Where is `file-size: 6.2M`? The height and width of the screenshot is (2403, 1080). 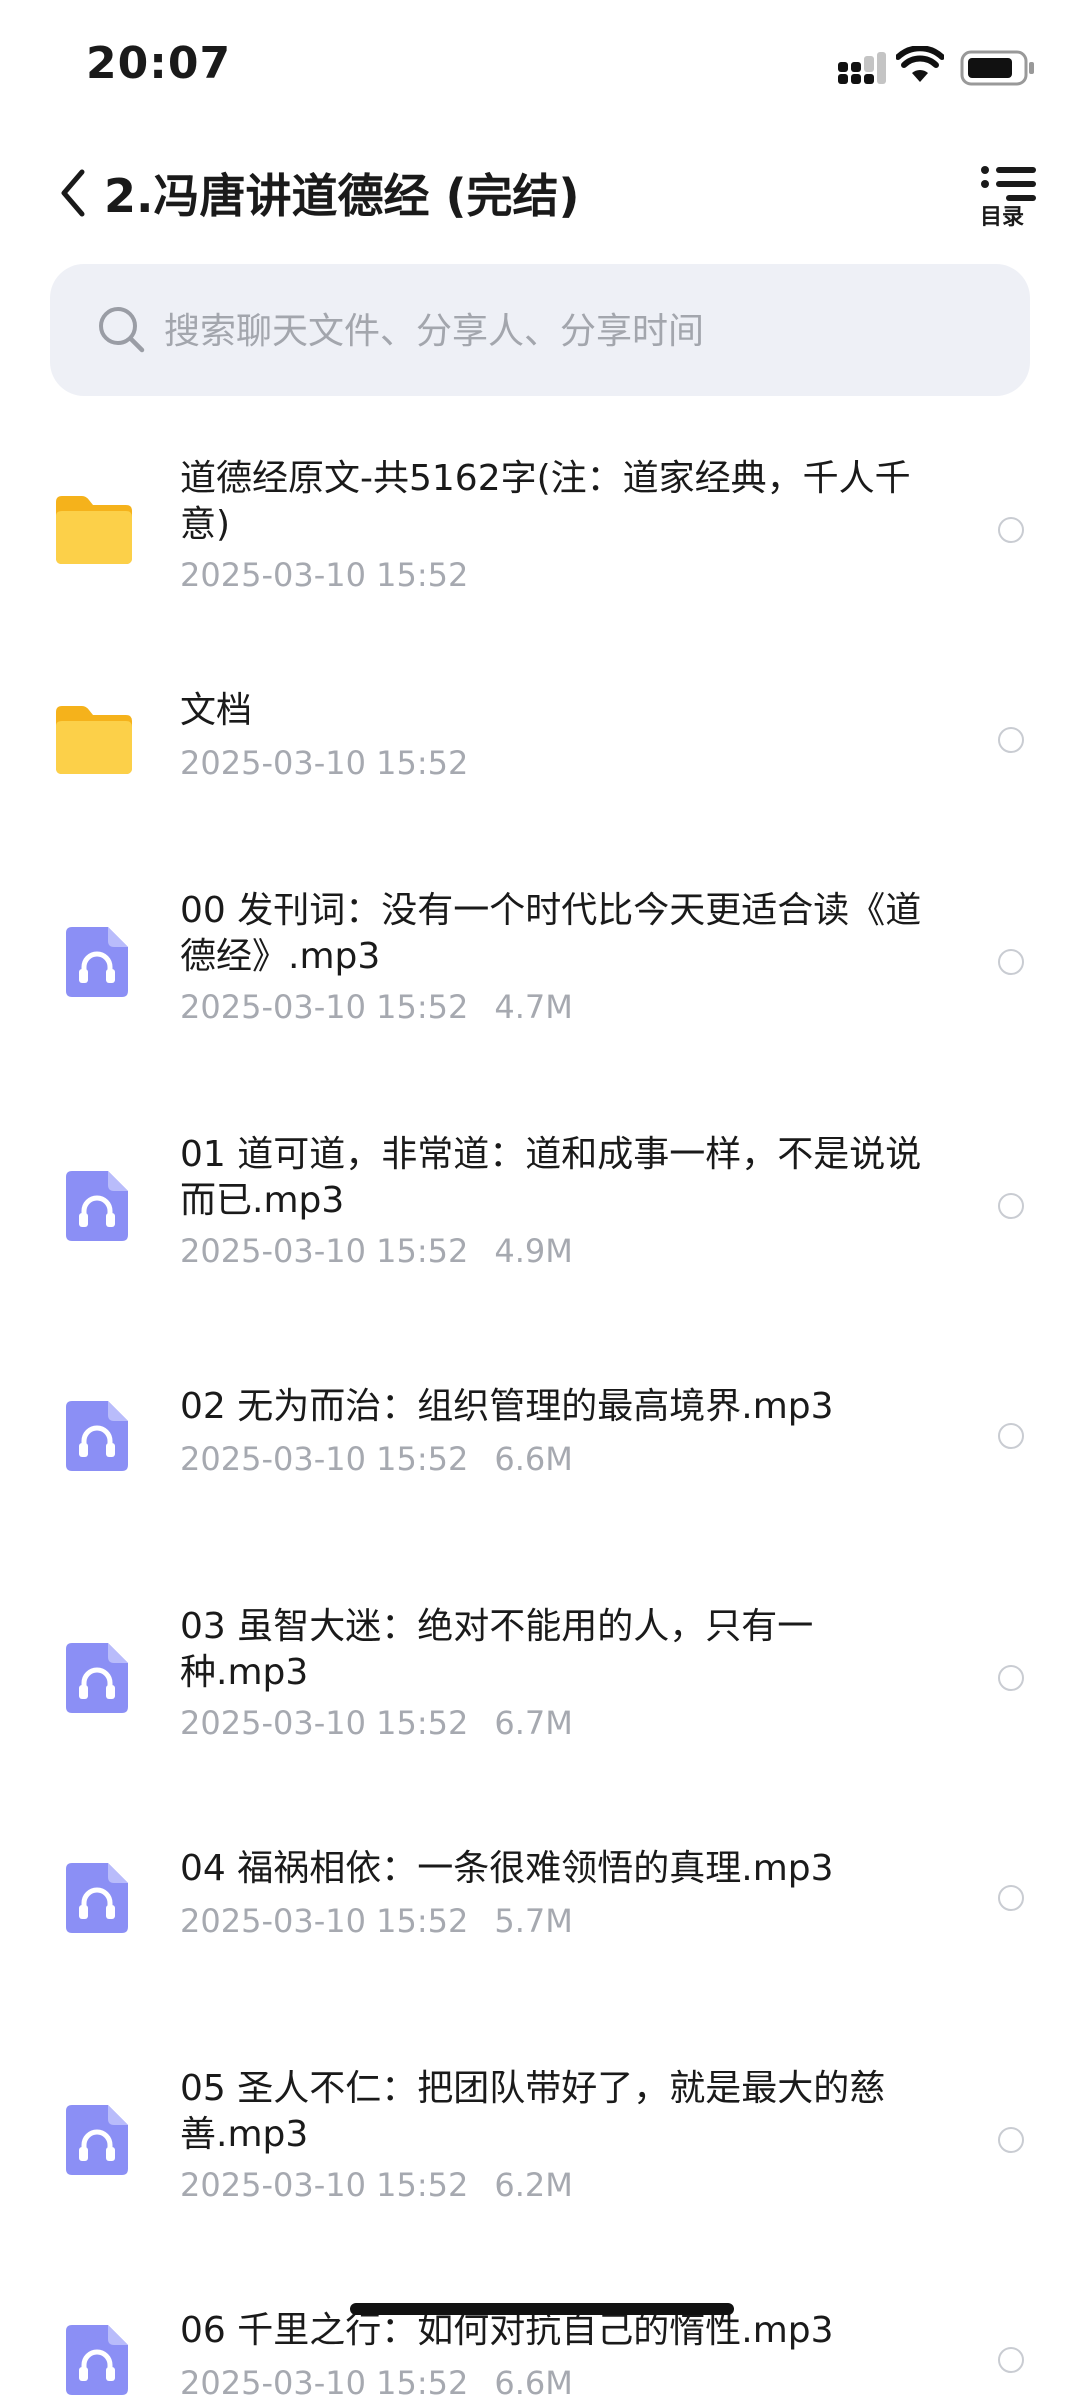 file-size: 6.2M is located at coordinates (533, 2185).